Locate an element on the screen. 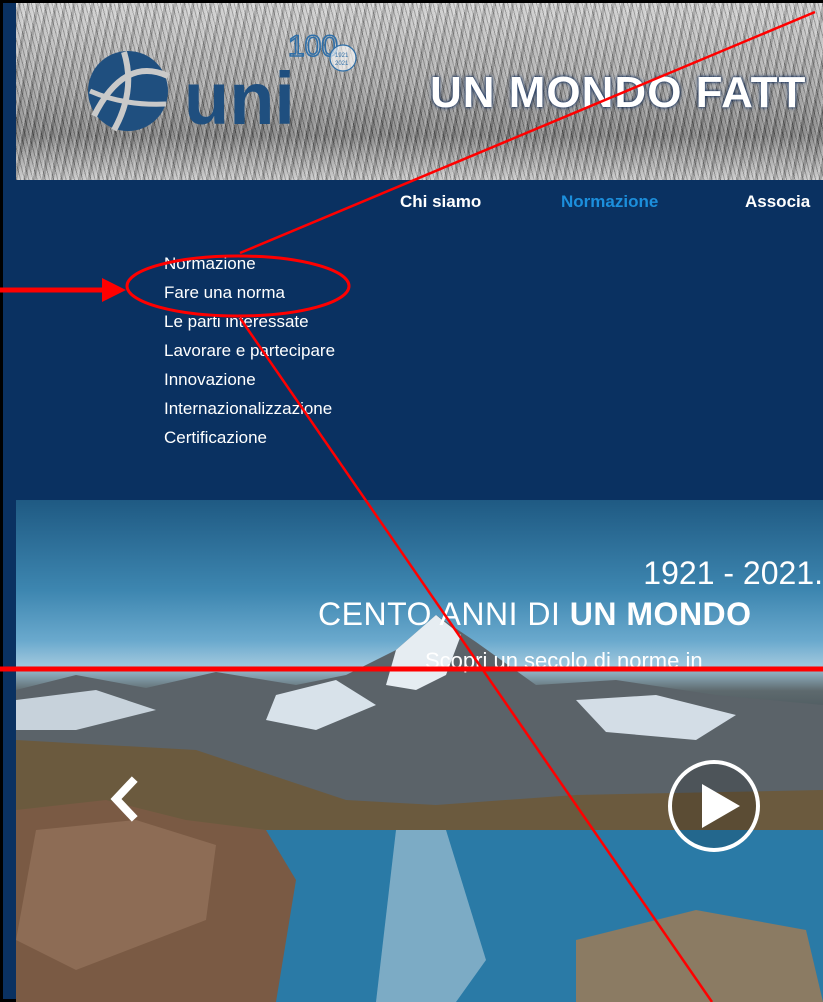  submenu-item-internazionalizzazione: Internazionalizzazione is located at coordinates (249, 408).